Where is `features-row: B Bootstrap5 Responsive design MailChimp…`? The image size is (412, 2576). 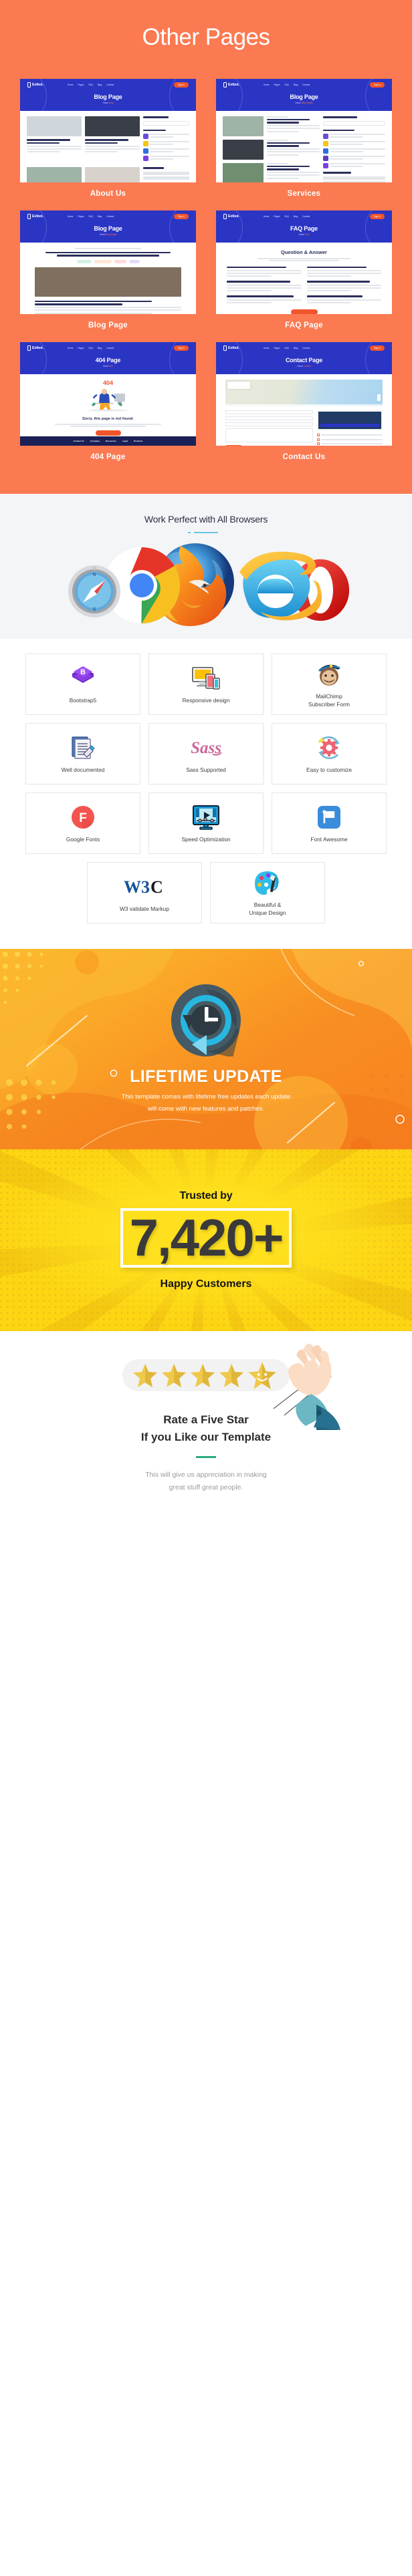 features-row: B Bootstrap5 Responsive design MailChimp… is located at coordinates (206, 684).